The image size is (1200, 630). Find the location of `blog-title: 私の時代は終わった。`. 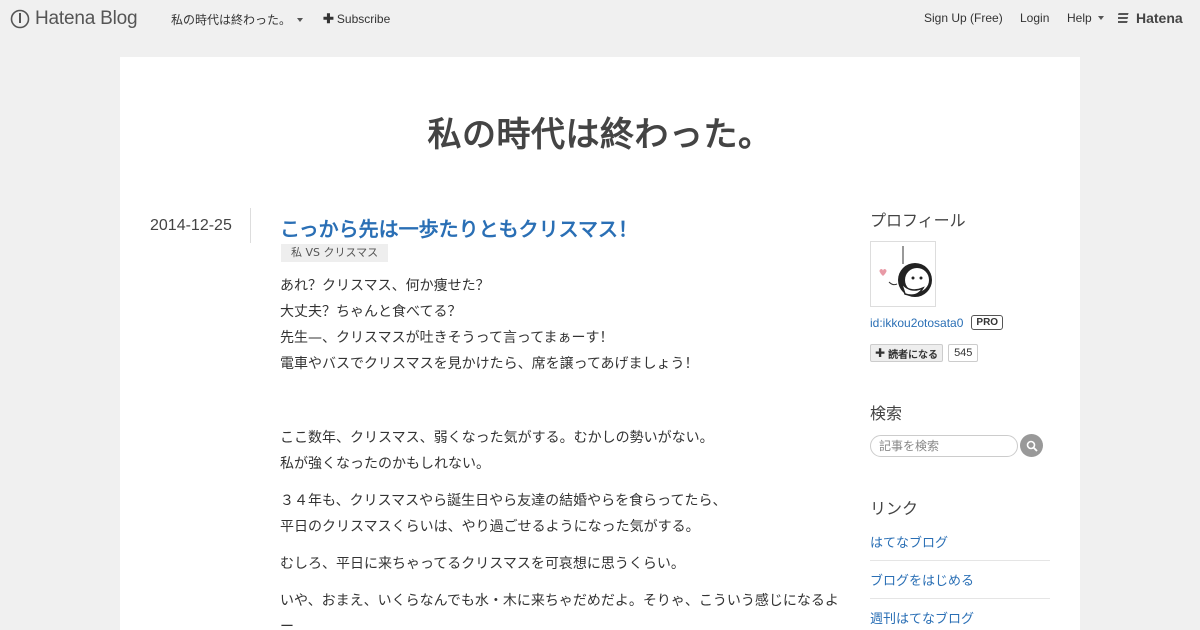

blog-title: 私の時代は終わった。 is located at coordinates (600, 131).